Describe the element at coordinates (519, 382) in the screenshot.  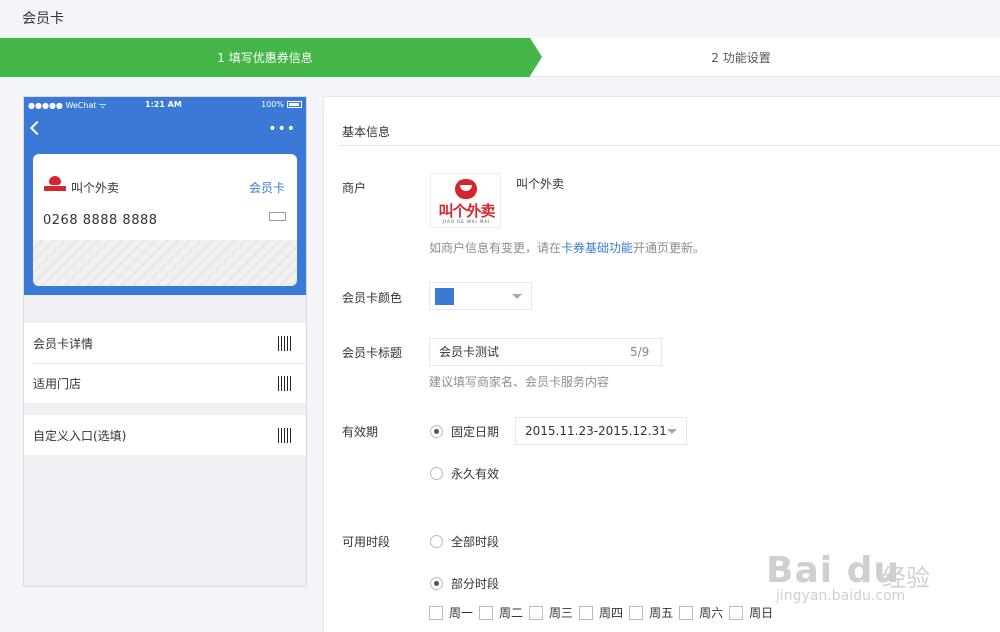
I see `card-title-hint: 建议填写商家名、会员卡服务内容` at that location.